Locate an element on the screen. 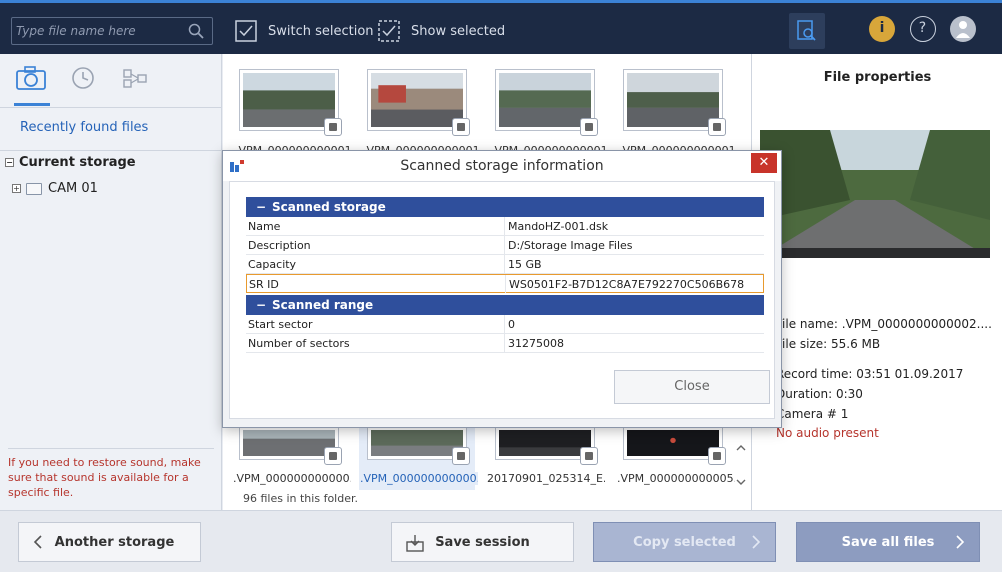 The width and height of the screenshot is (1002, 572). info-row-selected: SR ID WS0501F2-B7D12C8A7E792270C506B678 is located at coordinates (505, 283).